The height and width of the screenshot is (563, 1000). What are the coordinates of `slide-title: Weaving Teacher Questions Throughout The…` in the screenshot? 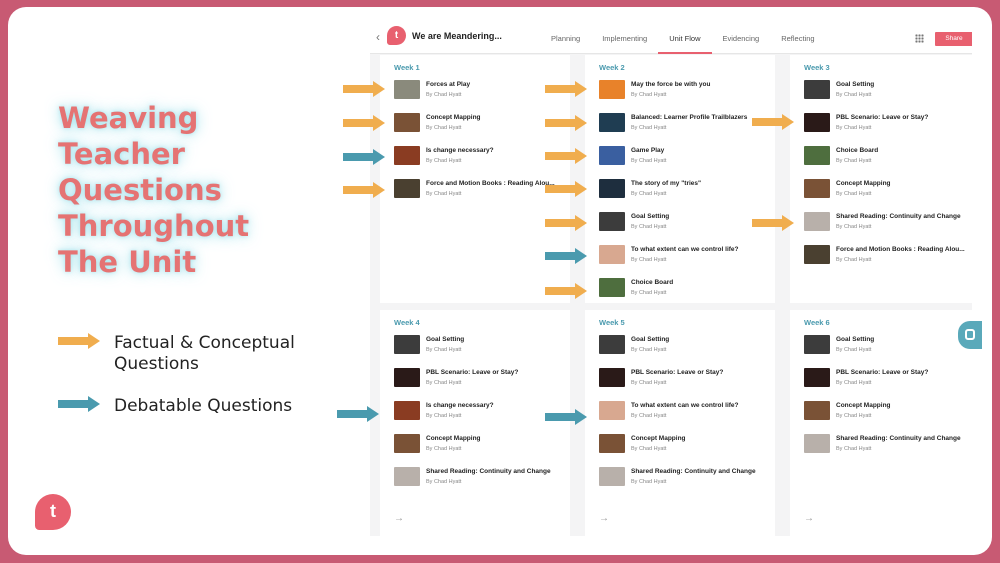 It's located at (188, 190).